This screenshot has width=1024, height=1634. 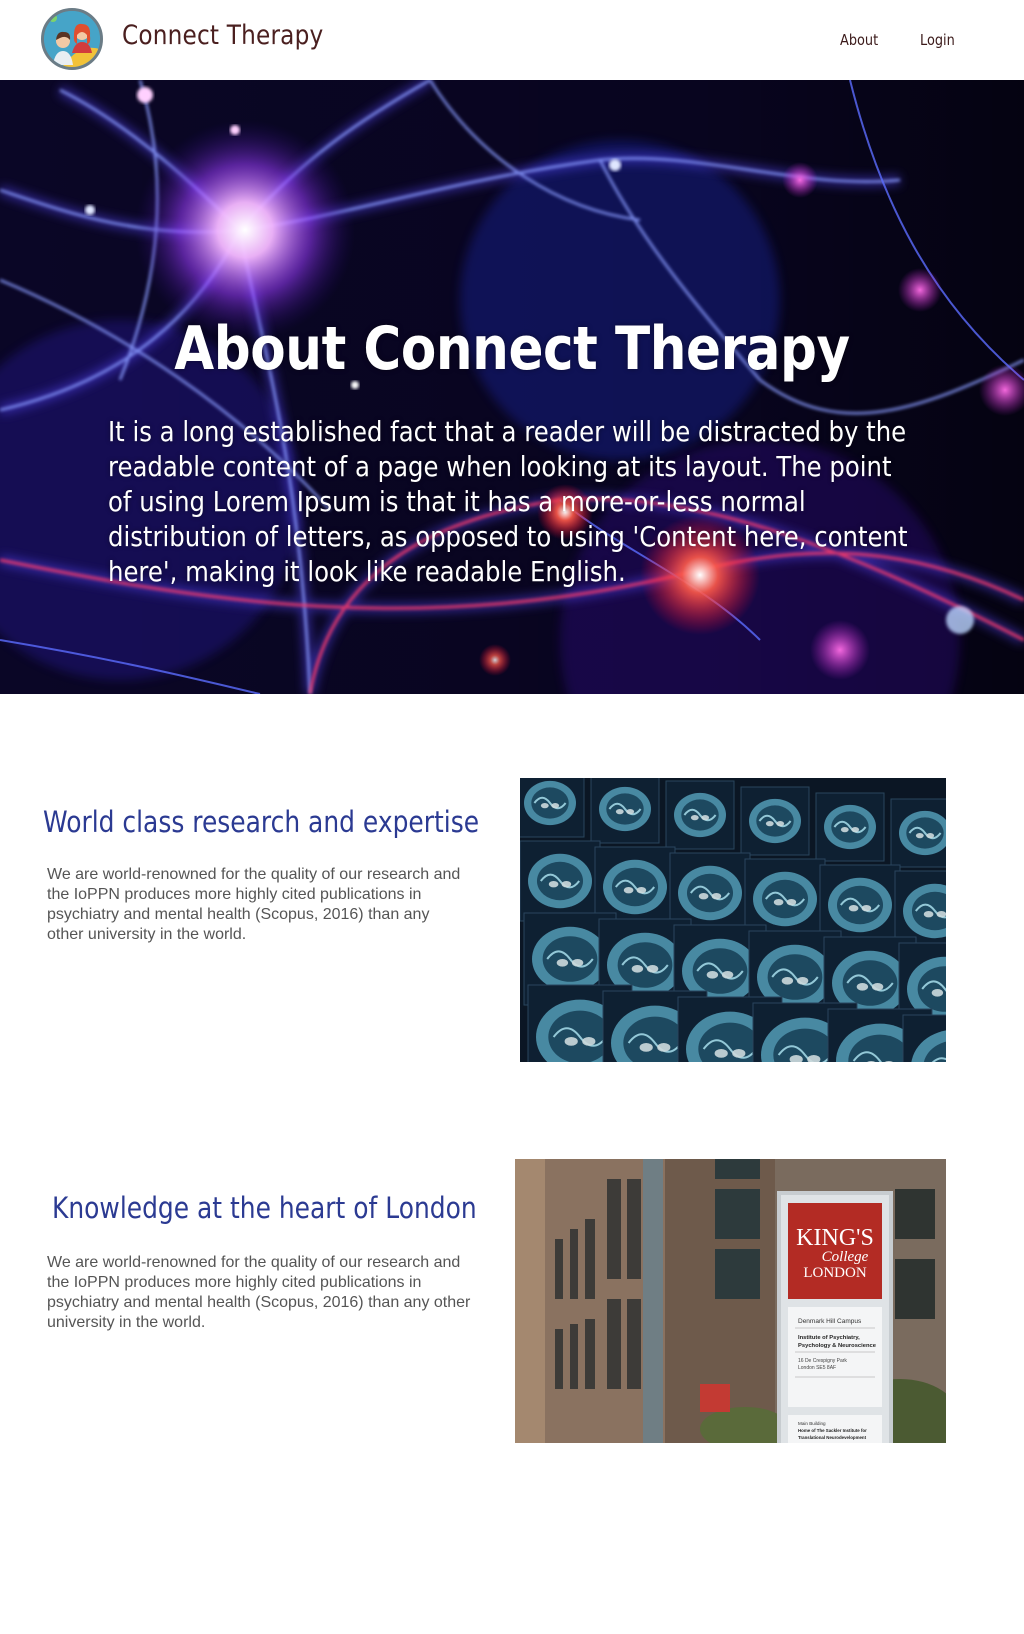 What do you see at coordinates (817, 1368) in the screenshot?
I see `sign-address-line2: London SE5 8AF` at bounding box center [817, 1368].